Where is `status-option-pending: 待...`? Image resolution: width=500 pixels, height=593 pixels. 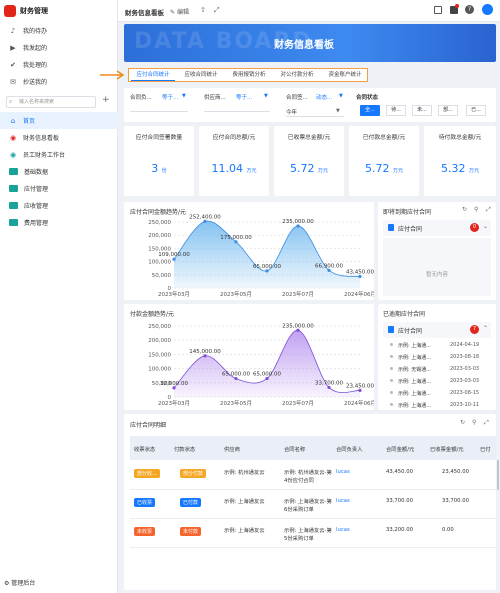 status-option-pending: 待... is located at coordinates (396, 110).